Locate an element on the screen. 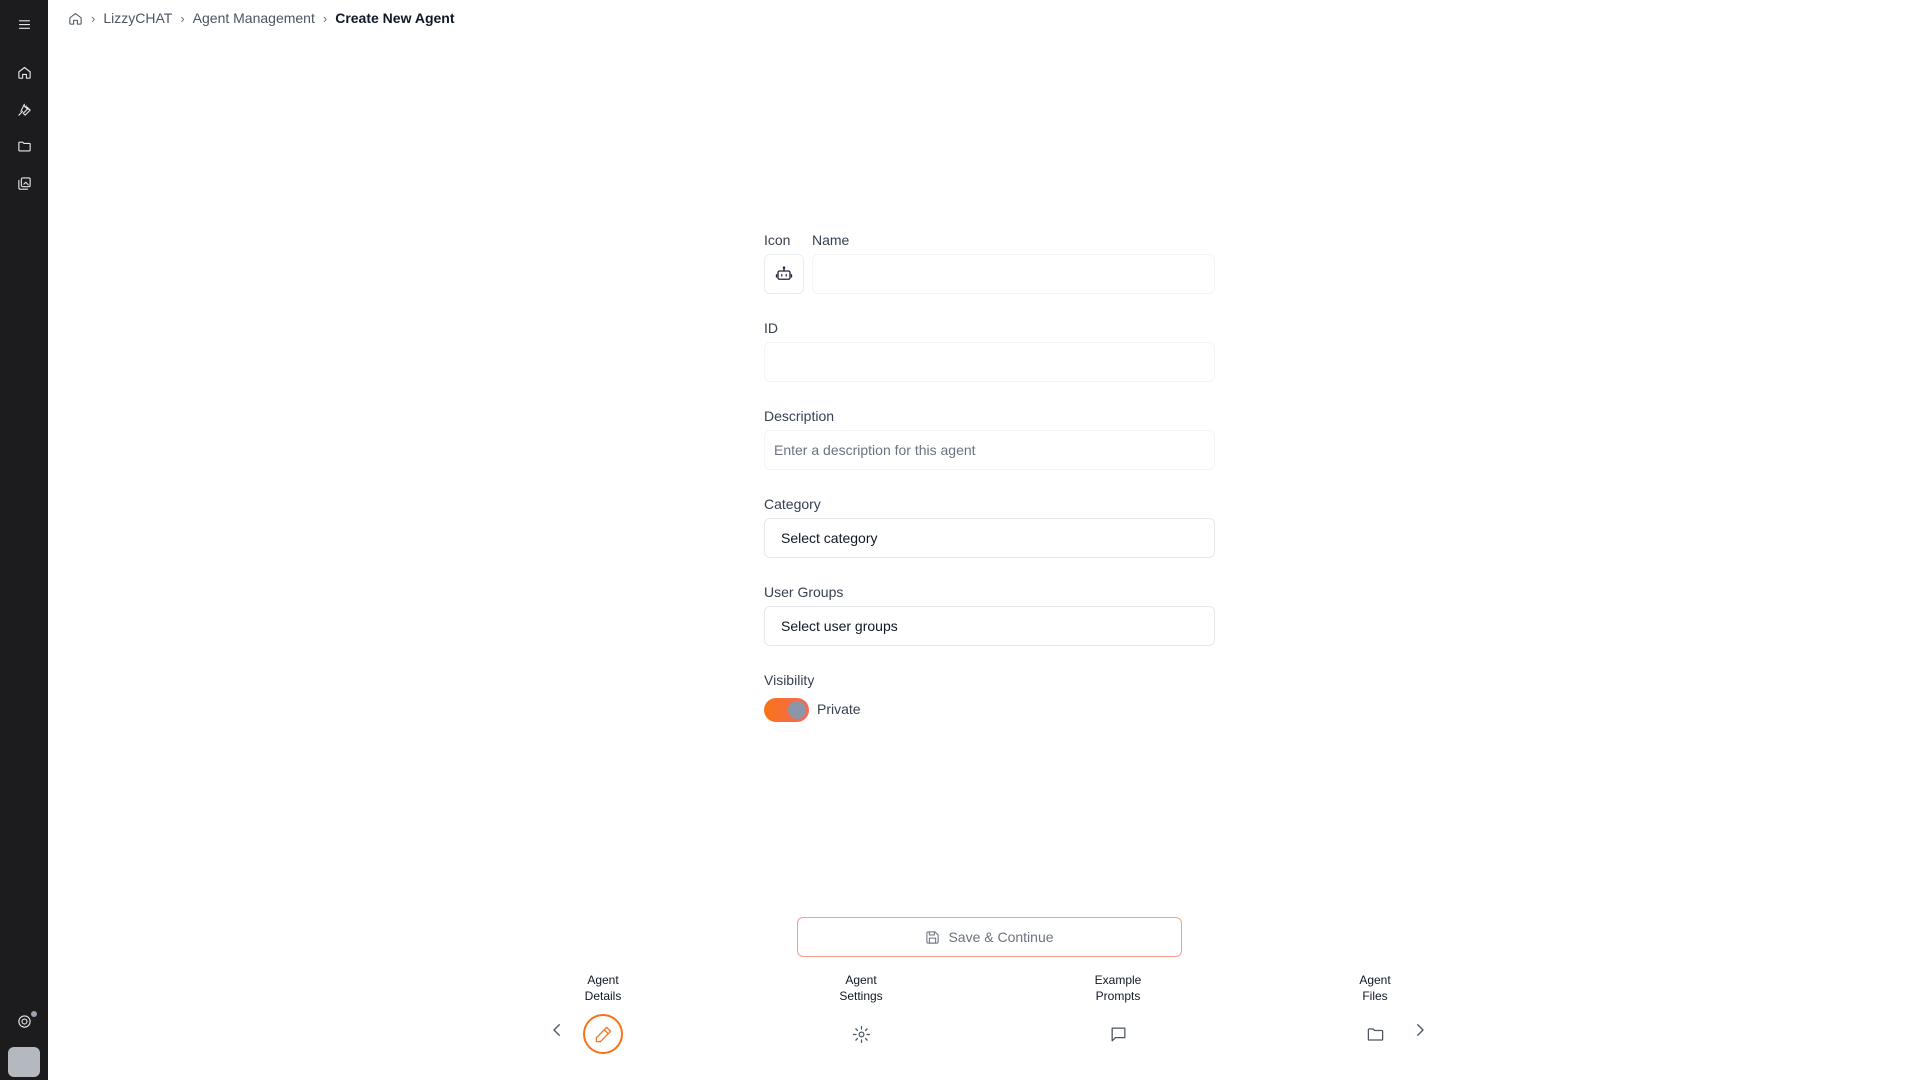  user-groups-label: User Groups is located at coordinates (804, 592).